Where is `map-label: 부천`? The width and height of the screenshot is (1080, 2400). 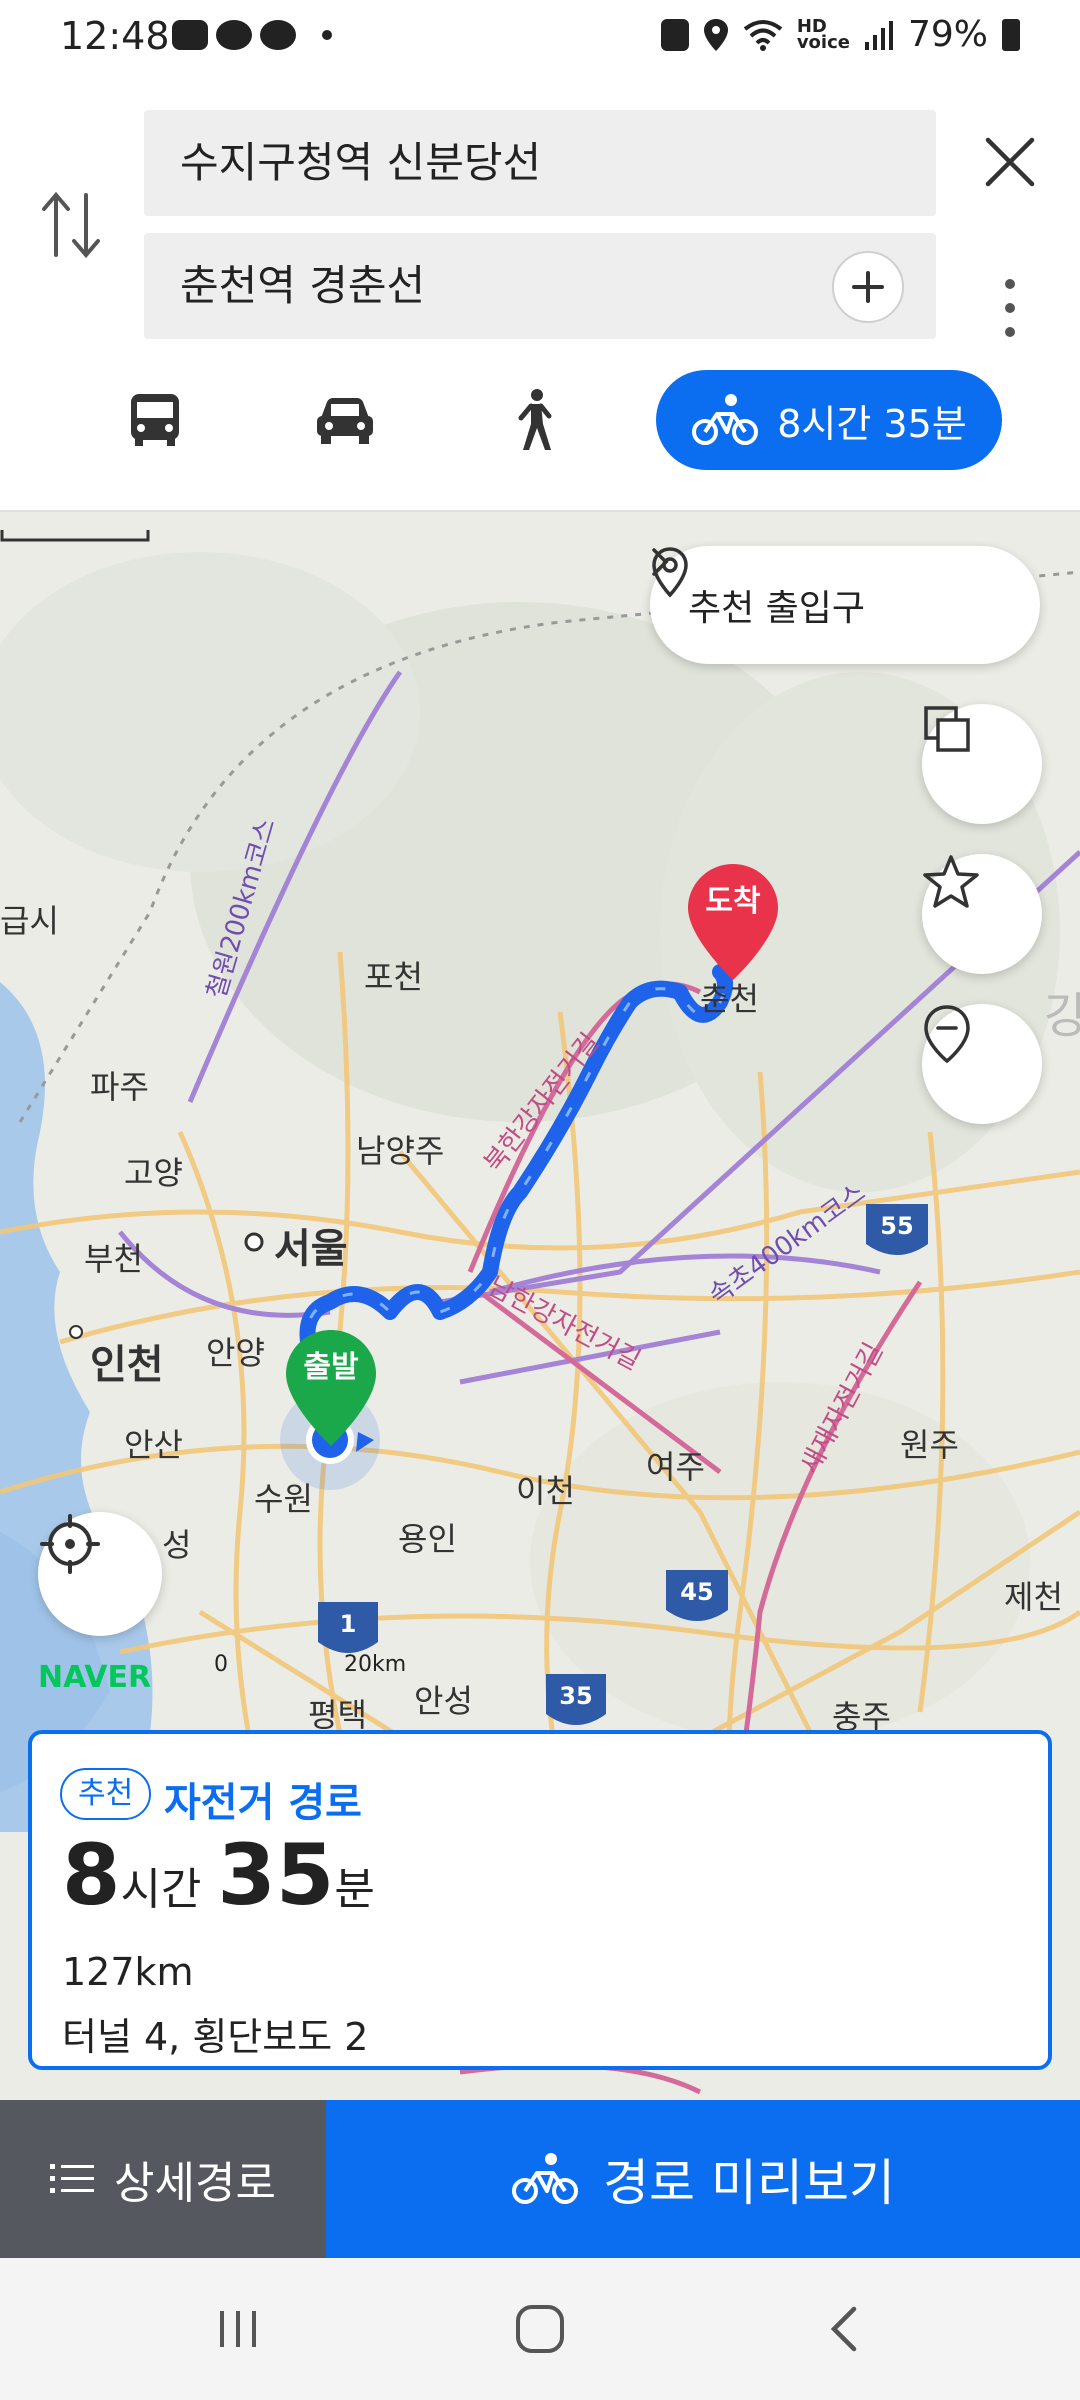
map-label: 부천 is located at coordinates (113, 1259).